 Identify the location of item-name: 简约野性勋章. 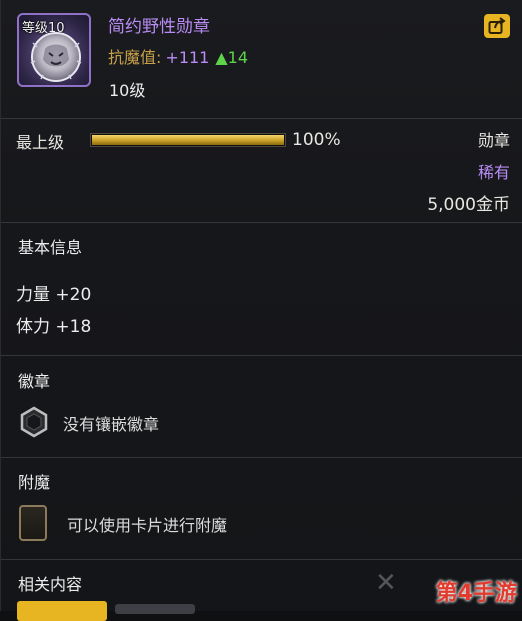
(159, 27).